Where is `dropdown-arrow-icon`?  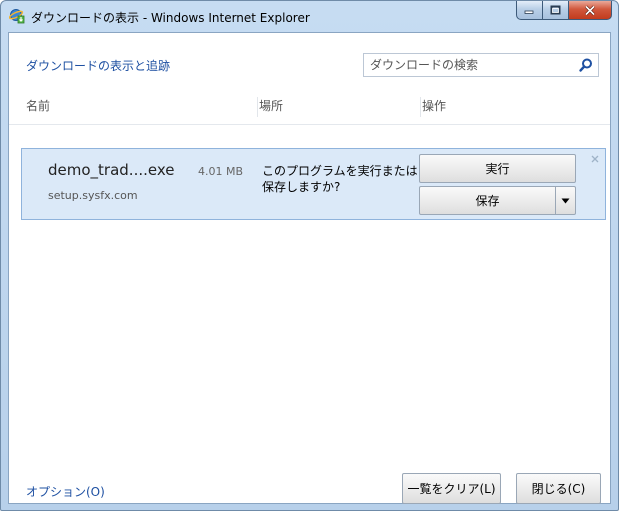 dropdown-arrow-icon is located at coordinates (565, 200).